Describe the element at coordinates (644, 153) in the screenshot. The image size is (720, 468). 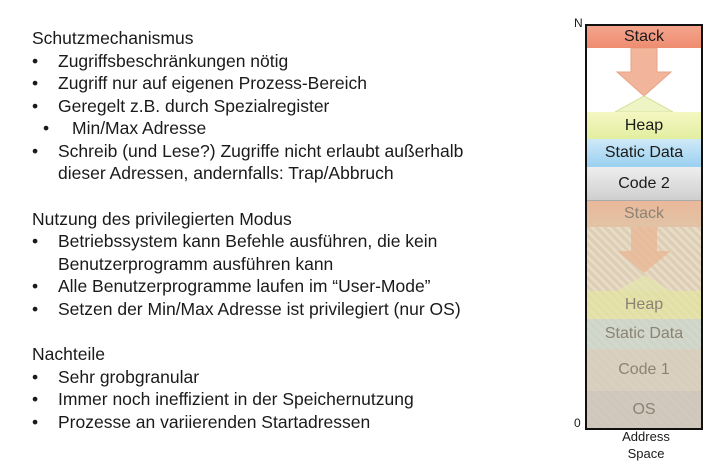
I see `static-data-segment: Static Data` at that location.